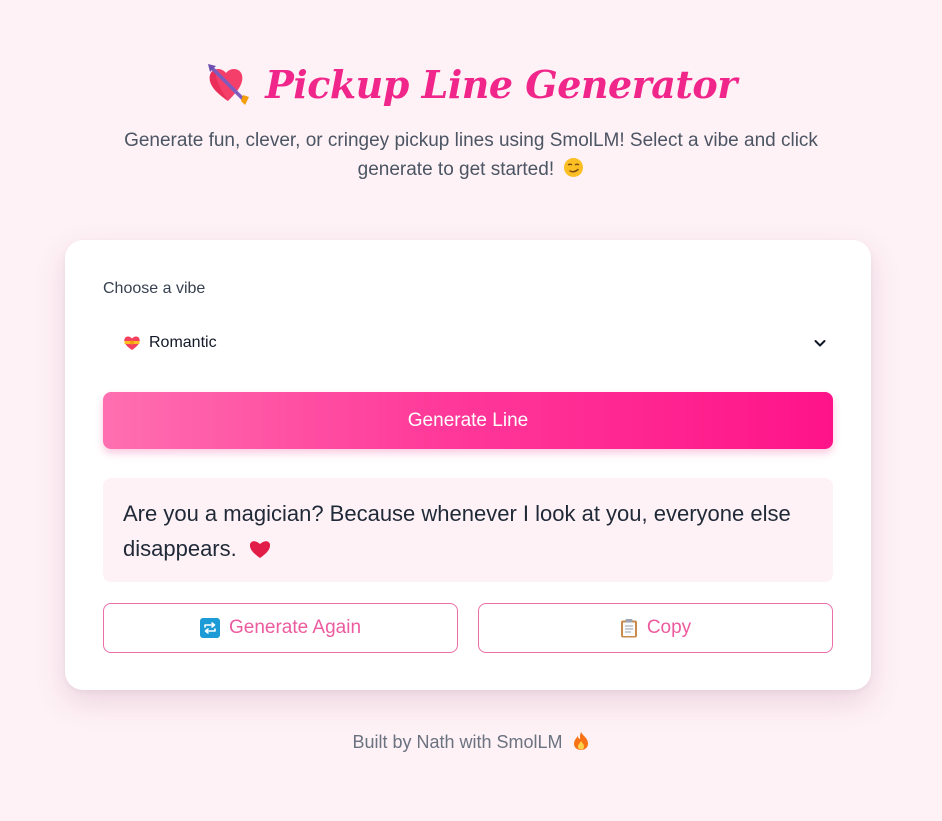 This screenshot has height=821, width=942. Describe the element at coordinates (259, 549) in the screenshot. I see `red-heart-icon` at that location.